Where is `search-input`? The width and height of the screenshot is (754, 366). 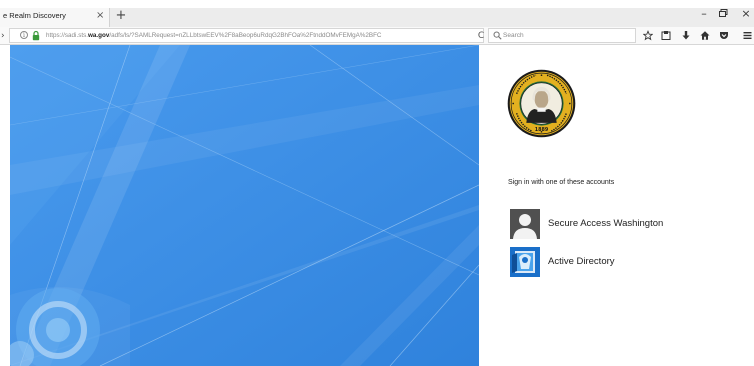 search-input is located at coordinates (567, 35).